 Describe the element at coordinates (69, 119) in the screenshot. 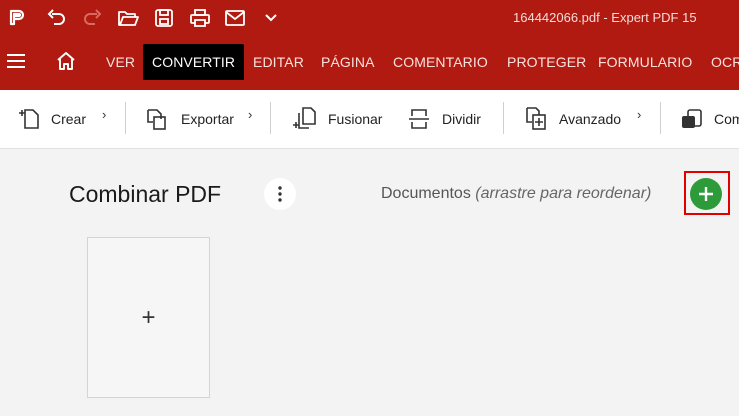

I see `crear-label: Crear` at that location.